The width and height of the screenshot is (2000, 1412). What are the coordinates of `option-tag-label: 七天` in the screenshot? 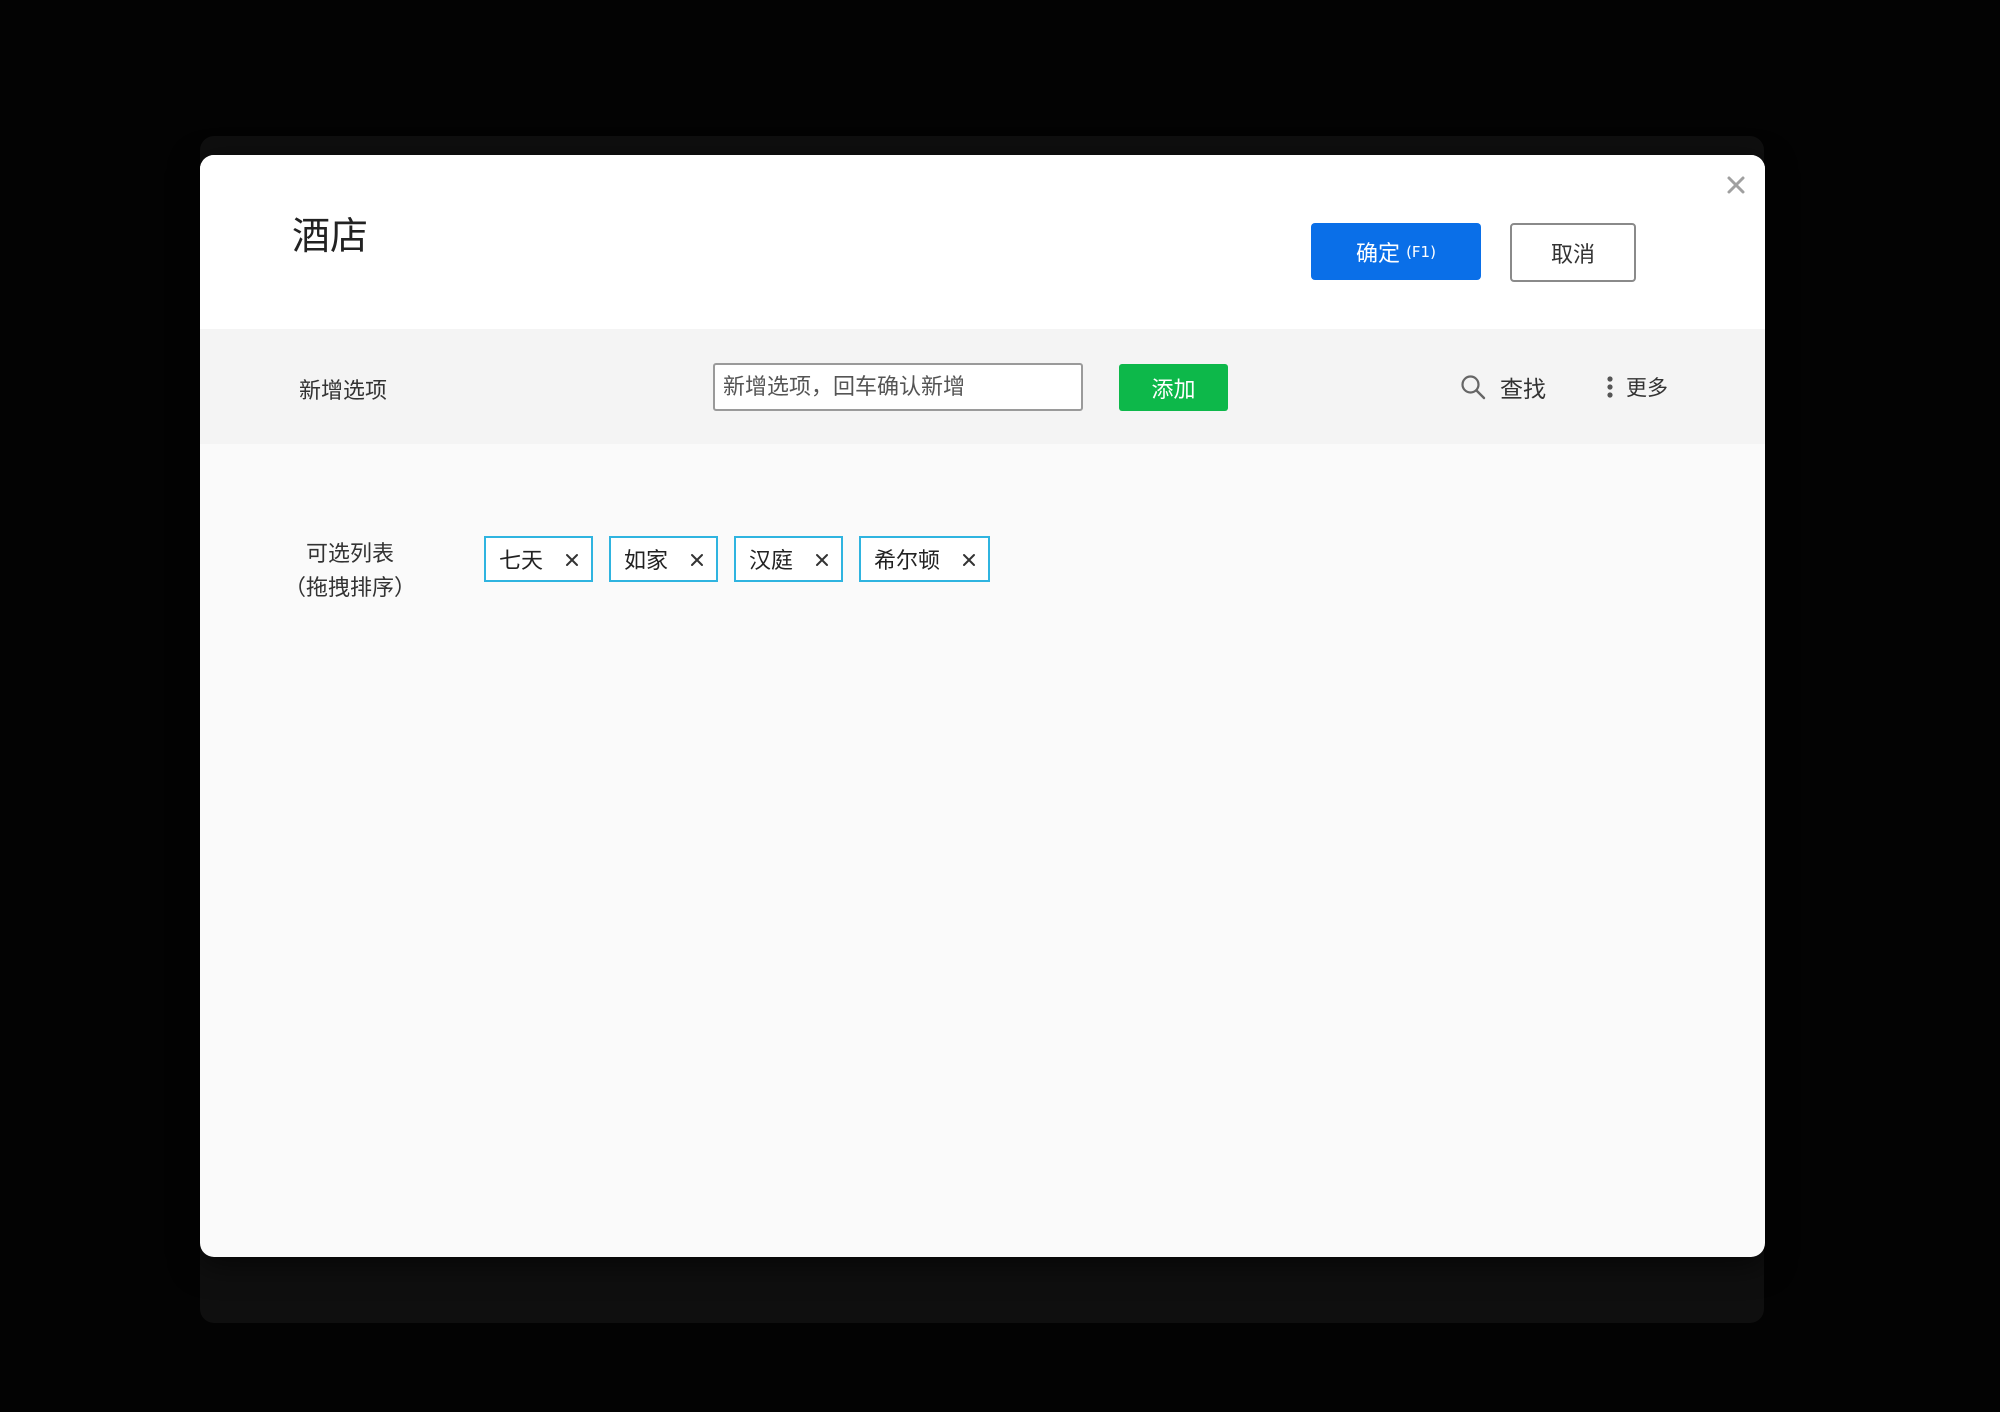 It's located at (521, 561).